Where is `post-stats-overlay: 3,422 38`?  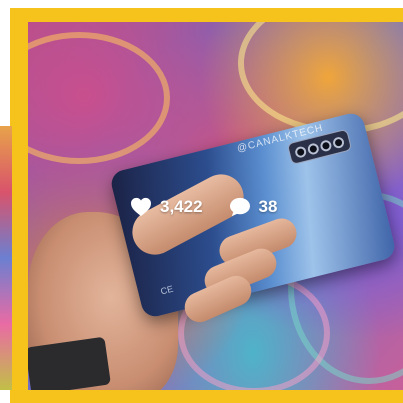
post-stats-overlay: 3,422 38 is located at coordinates (216, 207).